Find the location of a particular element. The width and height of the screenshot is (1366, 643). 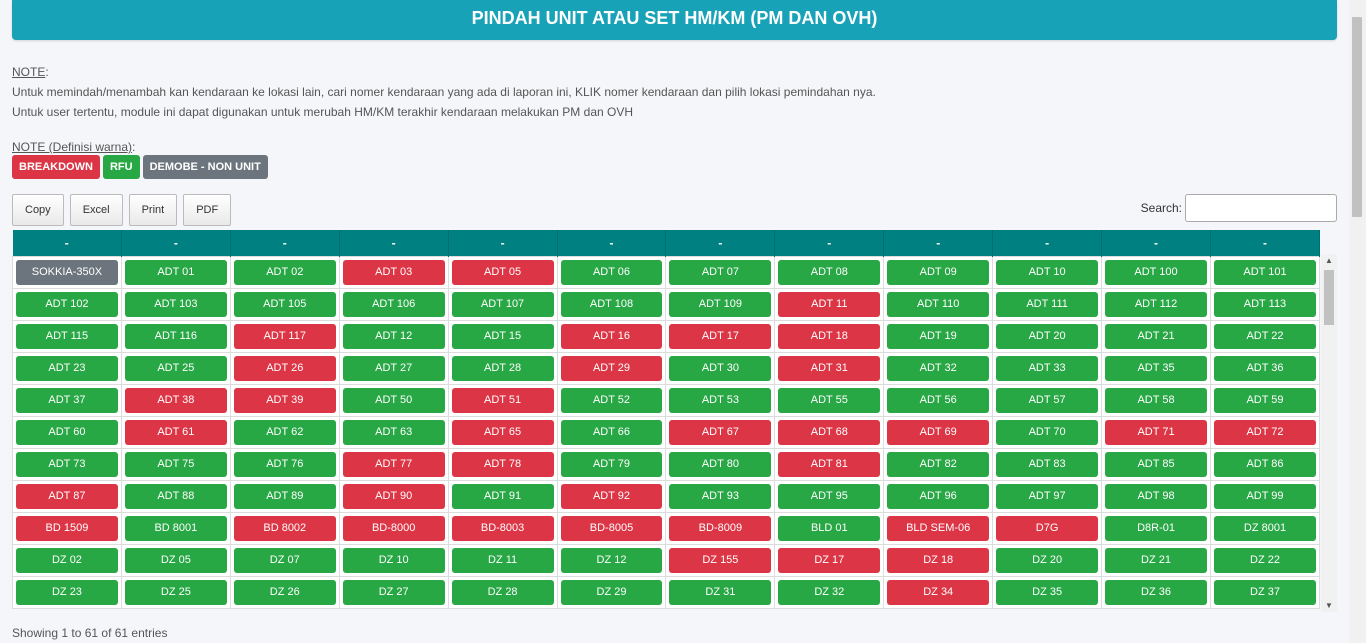

unit-button: ADT 09 is located at coordinates (938, 272).